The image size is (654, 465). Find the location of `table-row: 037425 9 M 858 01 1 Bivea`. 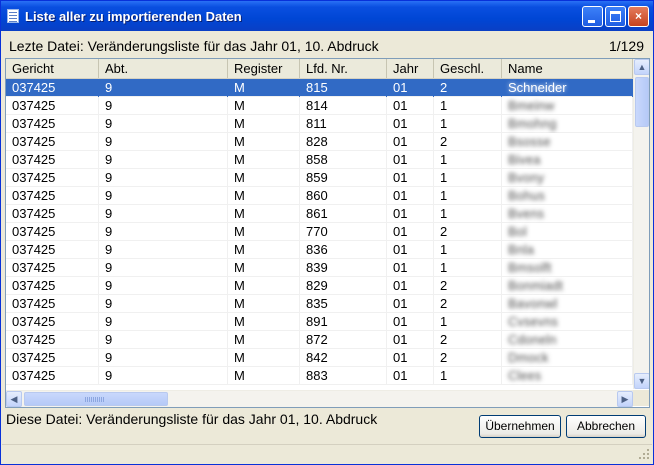

table-row: 037425 9 M 858 01 1 Bivea is located at coordinates (319, 160).